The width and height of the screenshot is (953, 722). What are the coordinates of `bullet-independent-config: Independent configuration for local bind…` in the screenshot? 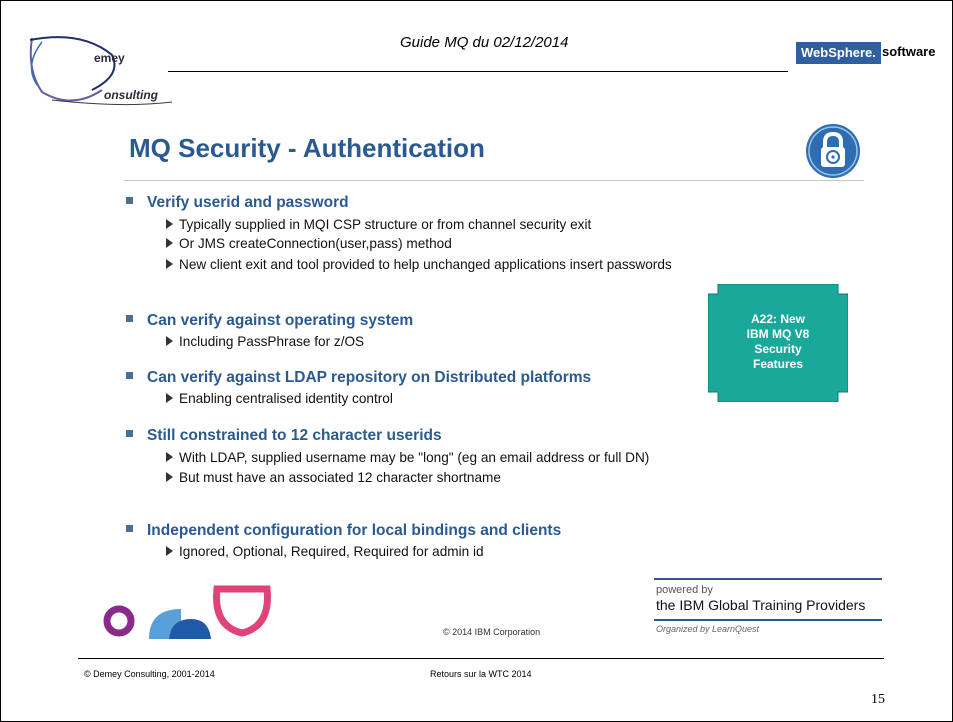 It's located at (343, 531).